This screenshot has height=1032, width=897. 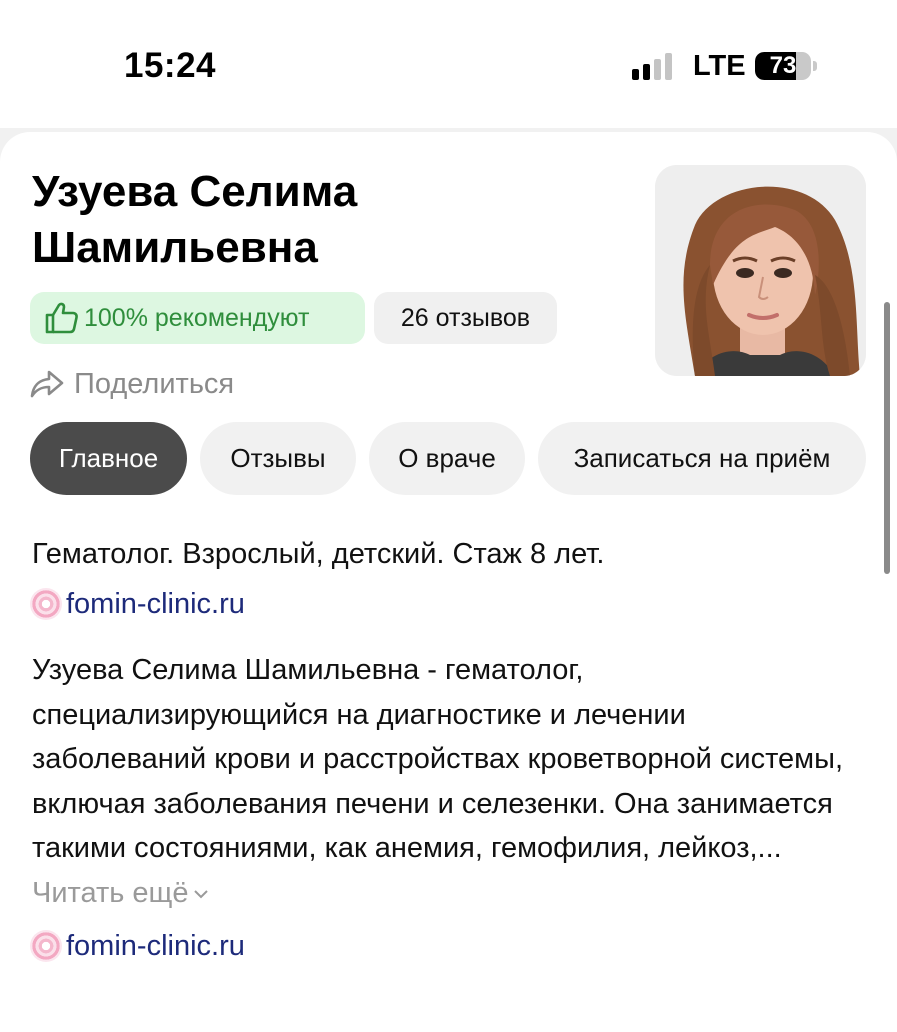 I want to click on doctor-name: Узуева Селима Шамильевна, so click(x=195, y=219).